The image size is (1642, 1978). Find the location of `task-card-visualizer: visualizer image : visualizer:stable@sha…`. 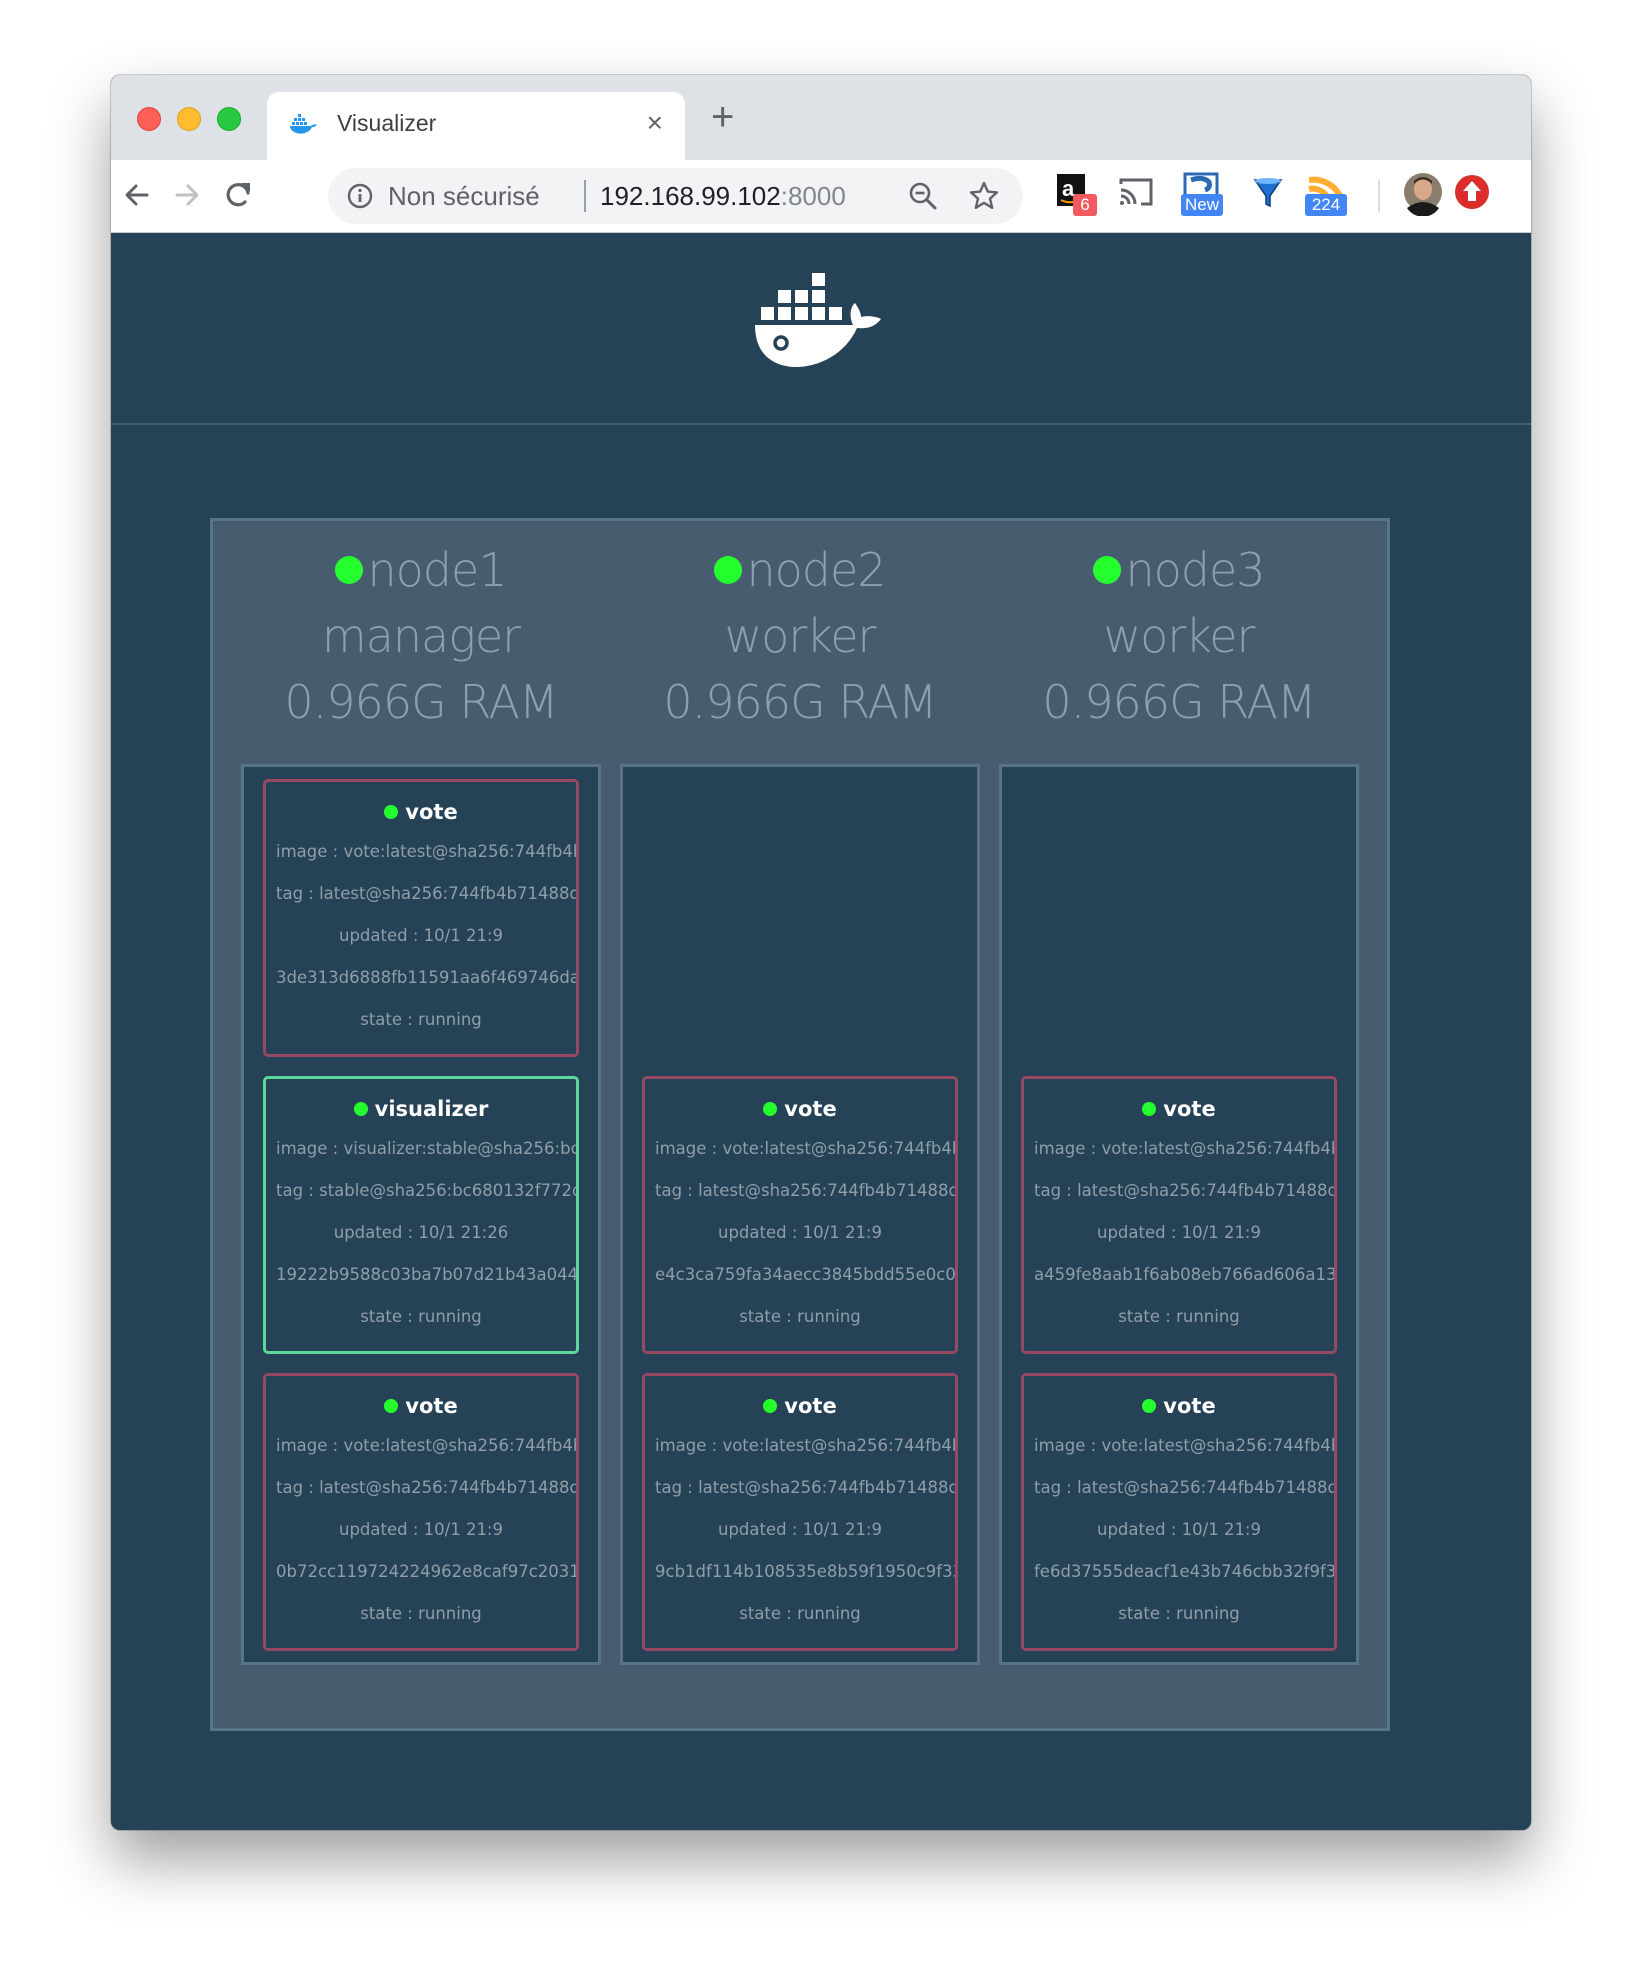

task-card-visualizer: visualizer image : visualizer:stable@sha… is located at coordinates (421, 1215).